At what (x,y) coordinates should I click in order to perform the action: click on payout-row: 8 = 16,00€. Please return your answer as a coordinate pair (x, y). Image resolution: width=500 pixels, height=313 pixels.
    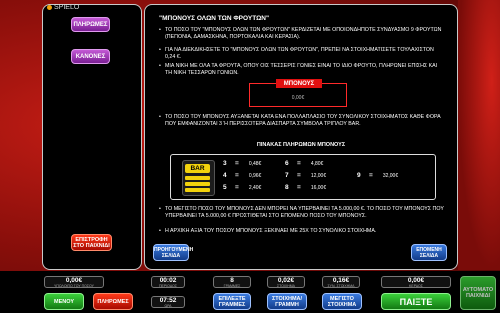
    Looking at the image, I should click on (306, 187).